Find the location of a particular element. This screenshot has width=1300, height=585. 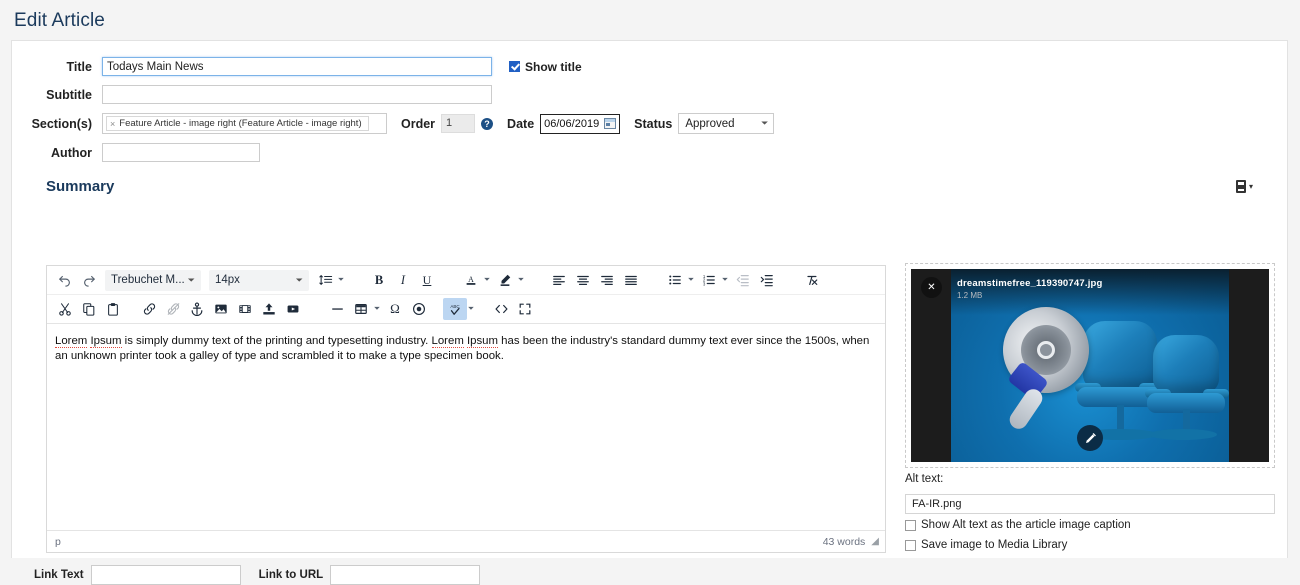

link-url-input is located at coordinates (405, 575).